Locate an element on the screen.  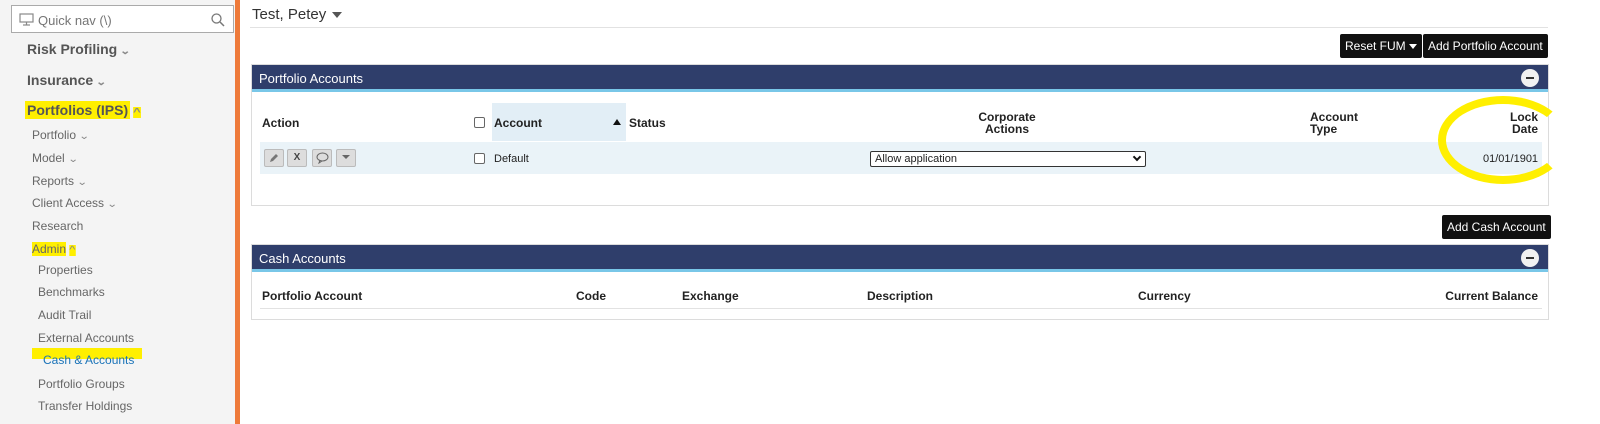
sidebar-item-label: Risk Profiling is located at coordinates (72, 49).